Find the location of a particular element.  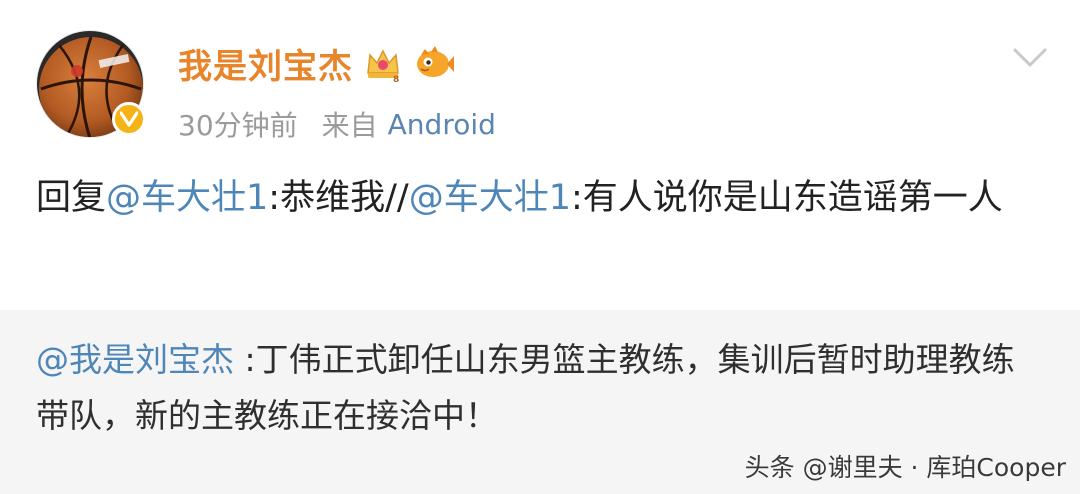

post-source: Android is located at coordinates (442, 124).